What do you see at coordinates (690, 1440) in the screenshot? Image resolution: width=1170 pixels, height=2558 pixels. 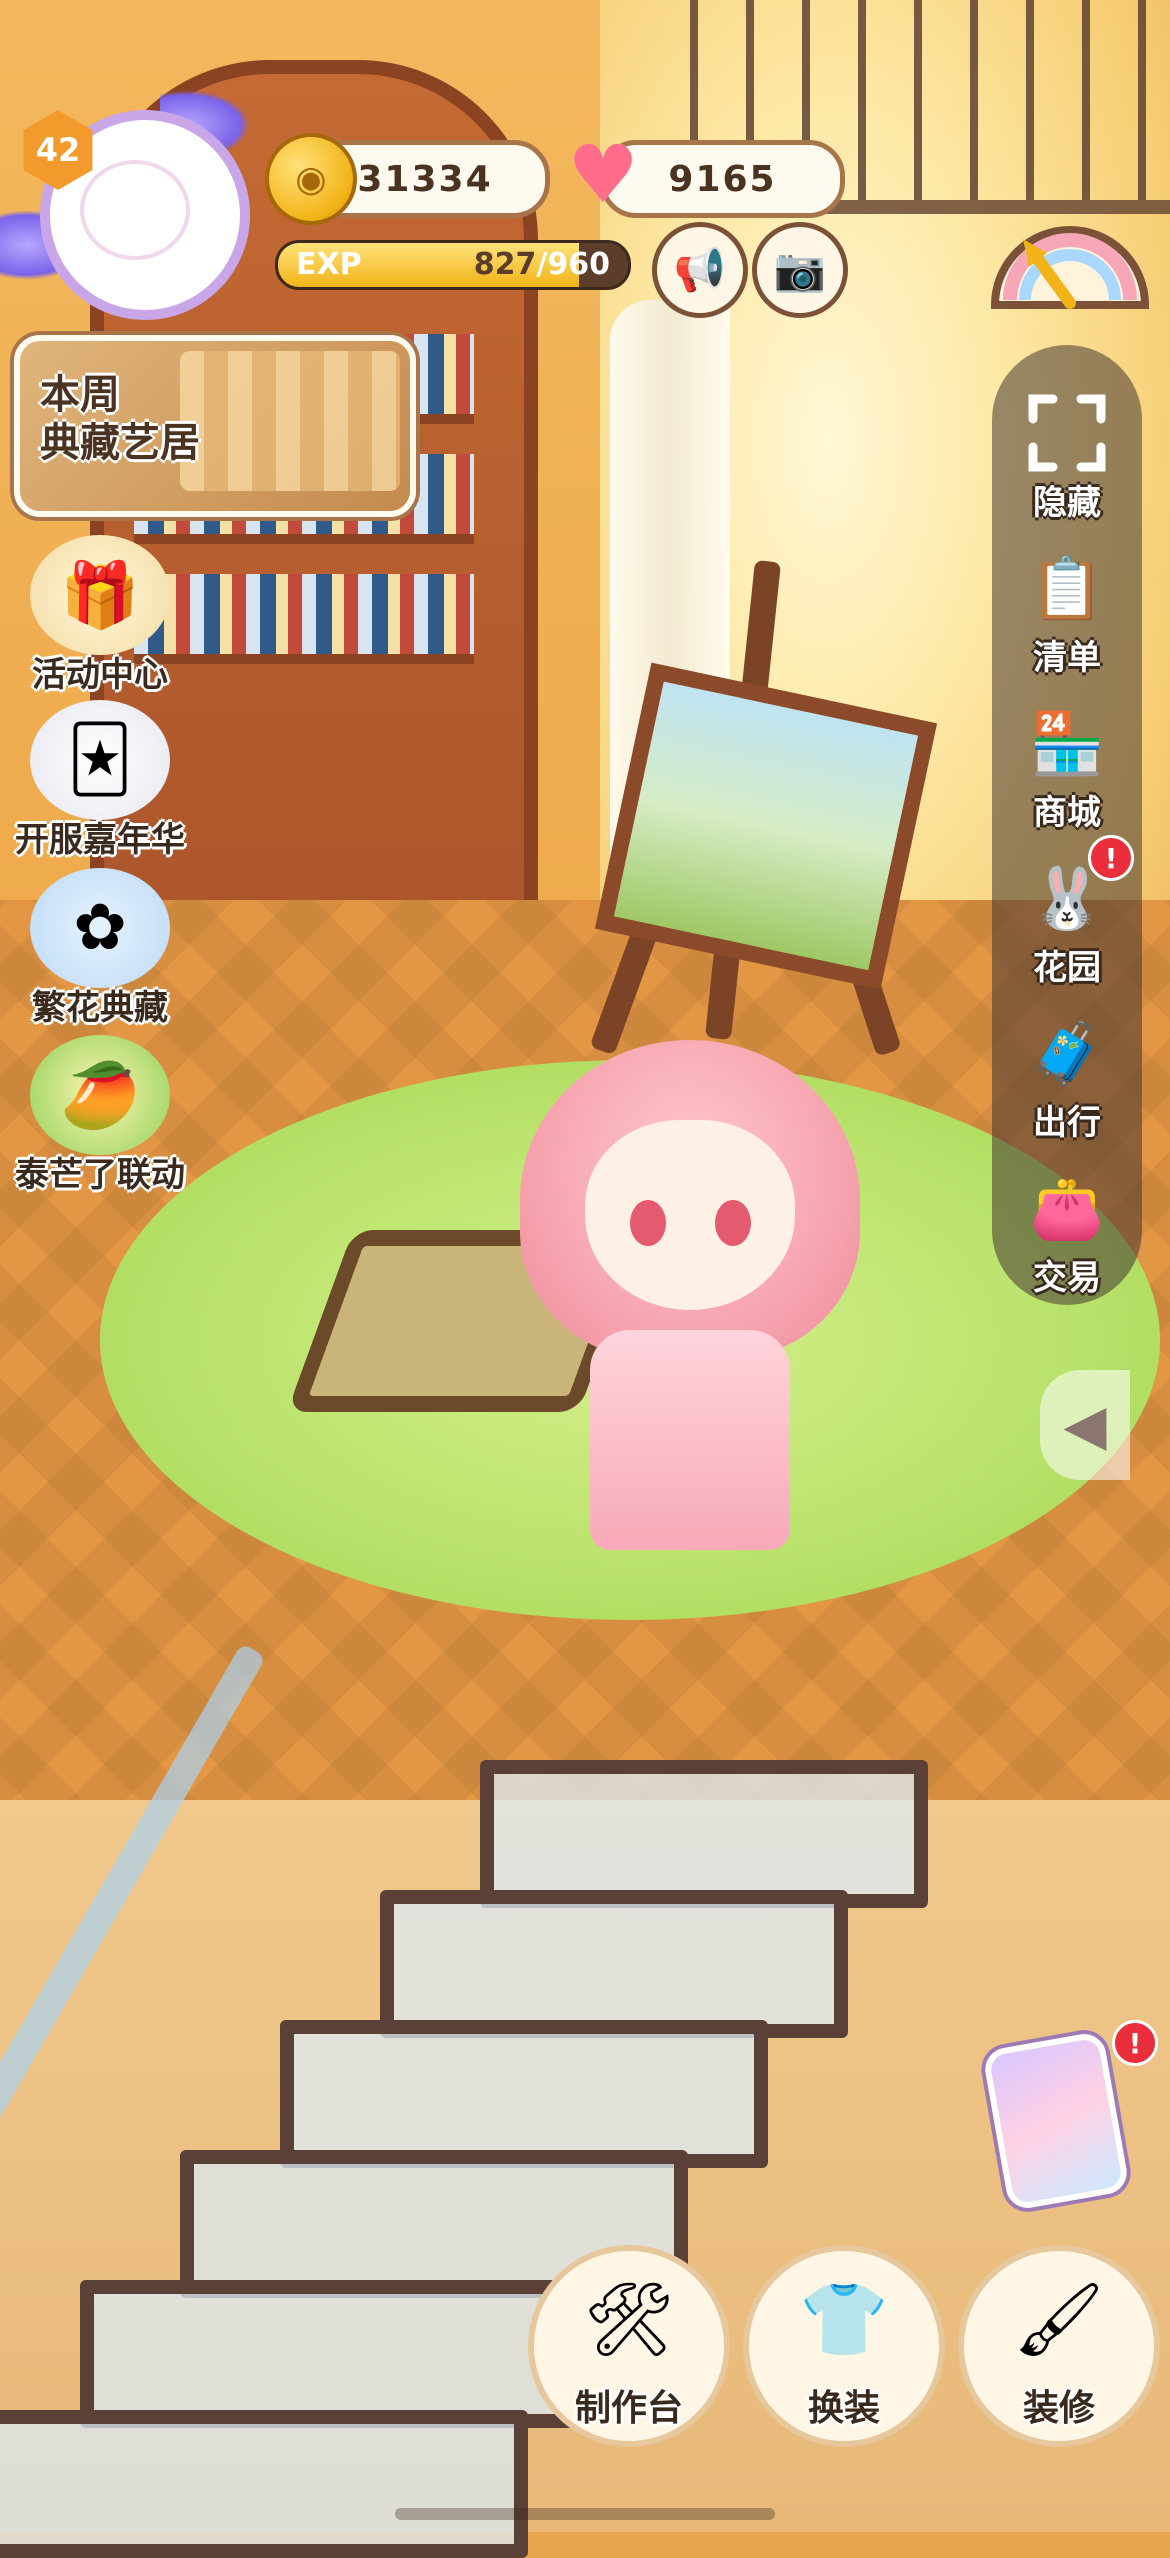 I see `character-outfit` at bounding box center [690, 1440].